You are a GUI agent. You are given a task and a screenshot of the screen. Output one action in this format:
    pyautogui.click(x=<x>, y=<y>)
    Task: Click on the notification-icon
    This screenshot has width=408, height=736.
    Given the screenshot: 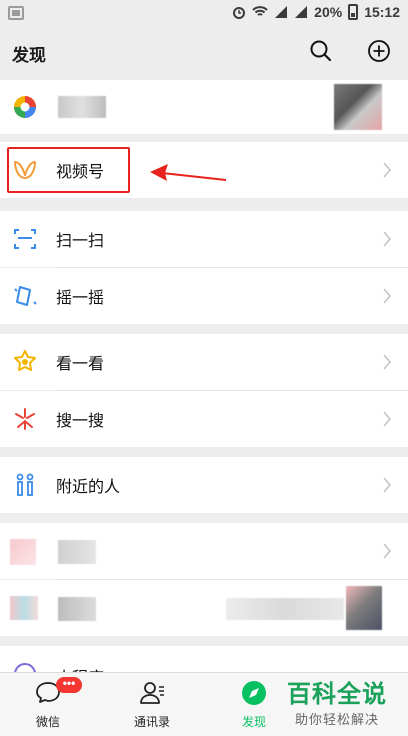 What is the action you would take?
    pyautogui.click(x=16, y=13)
    